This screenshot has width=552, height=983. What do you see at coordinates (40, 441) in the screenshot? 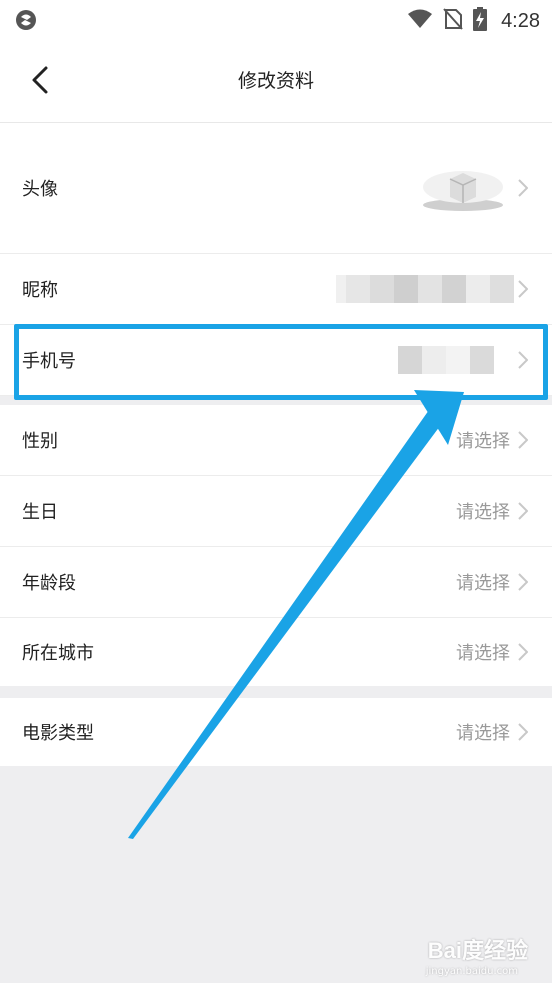
I see `row-label: 性别` at bounding box center [40, 441].